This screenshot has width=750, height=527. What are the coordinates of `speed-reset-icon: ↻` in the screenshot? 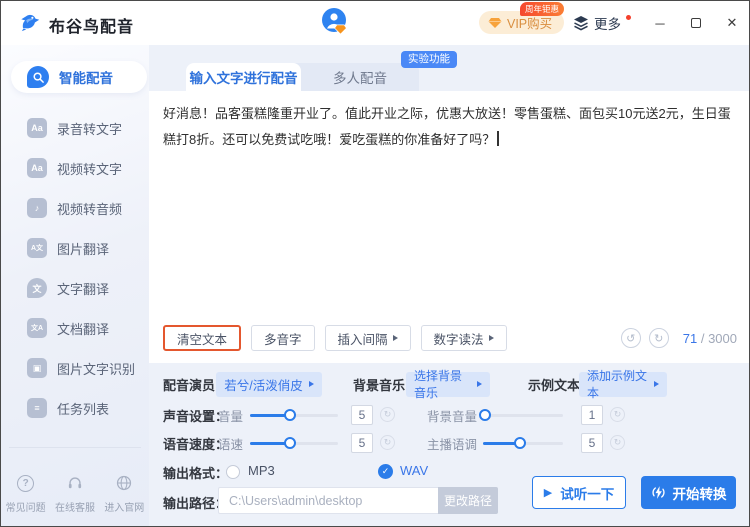 It's located at (387, 442).